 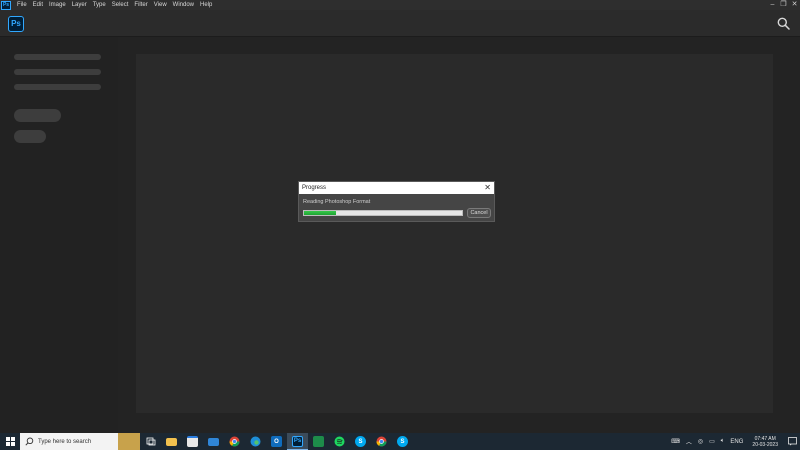 What do you see at coordinates (320, 213) in the screenshot?
I see `progress-fill` at bounding box center [320, 213].